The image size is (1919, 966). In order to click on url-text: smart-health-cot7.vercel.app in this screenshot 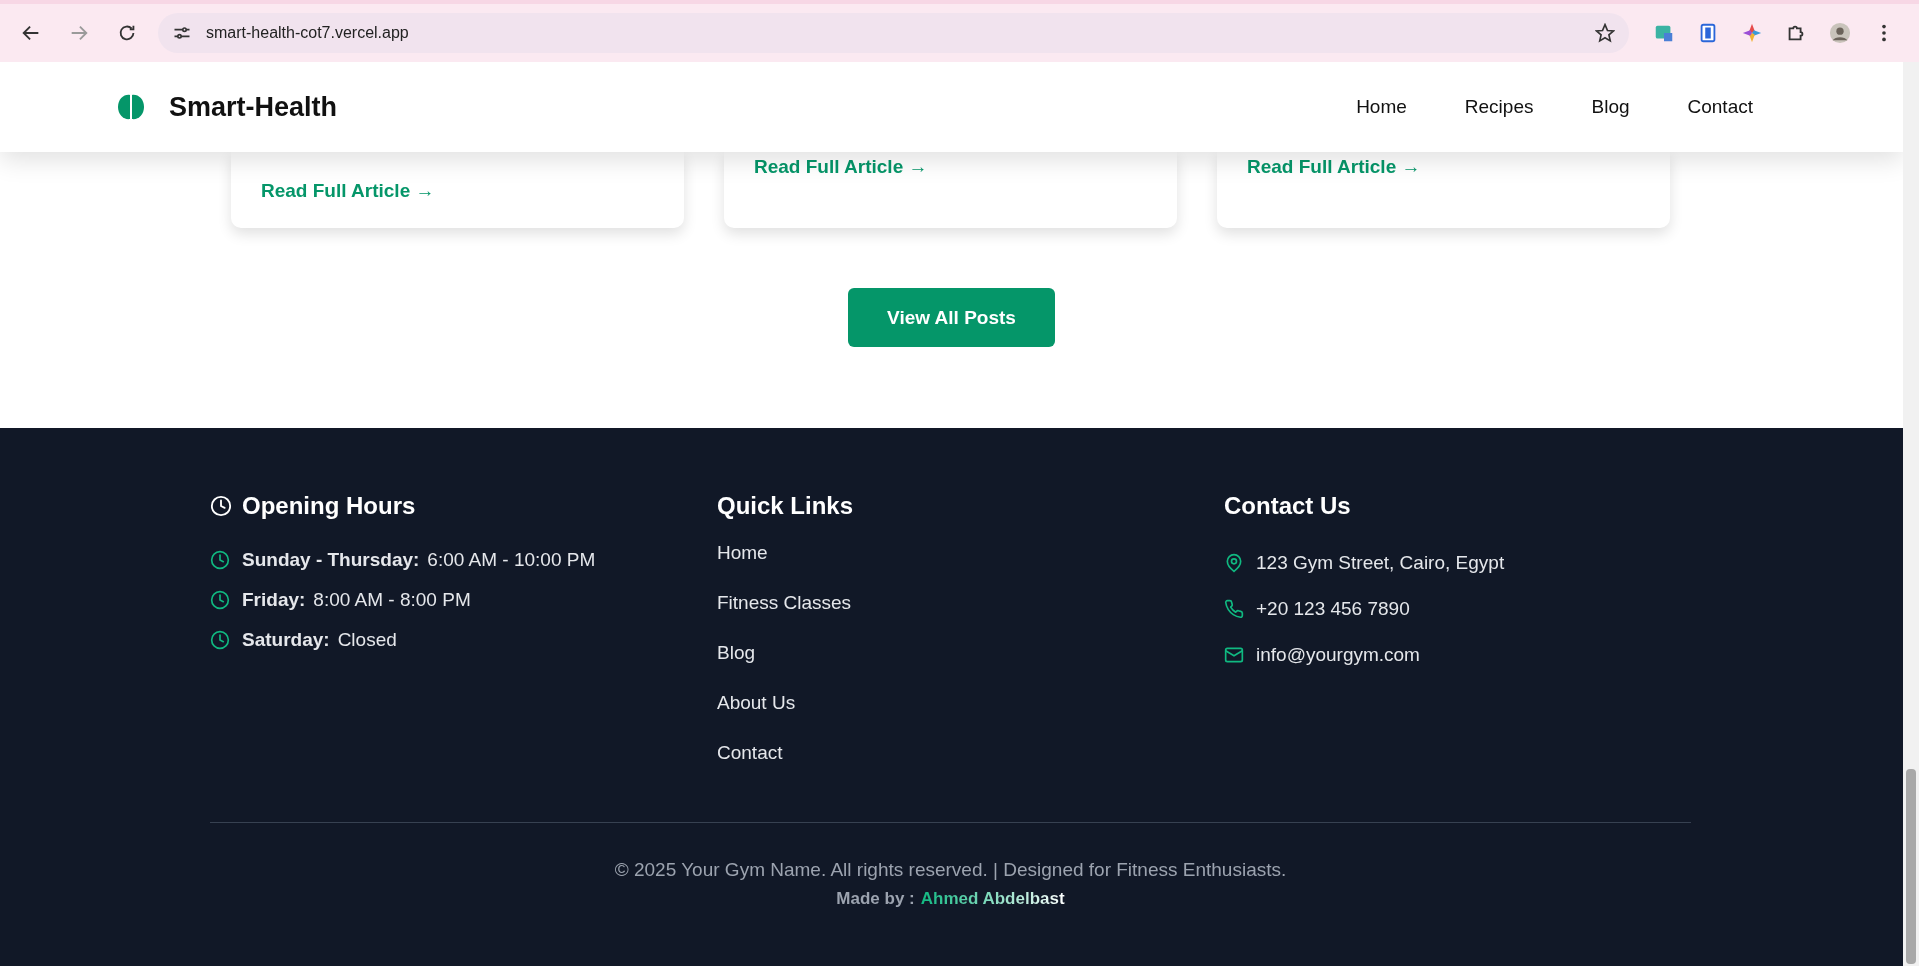, I will do `click(308, 33)`.